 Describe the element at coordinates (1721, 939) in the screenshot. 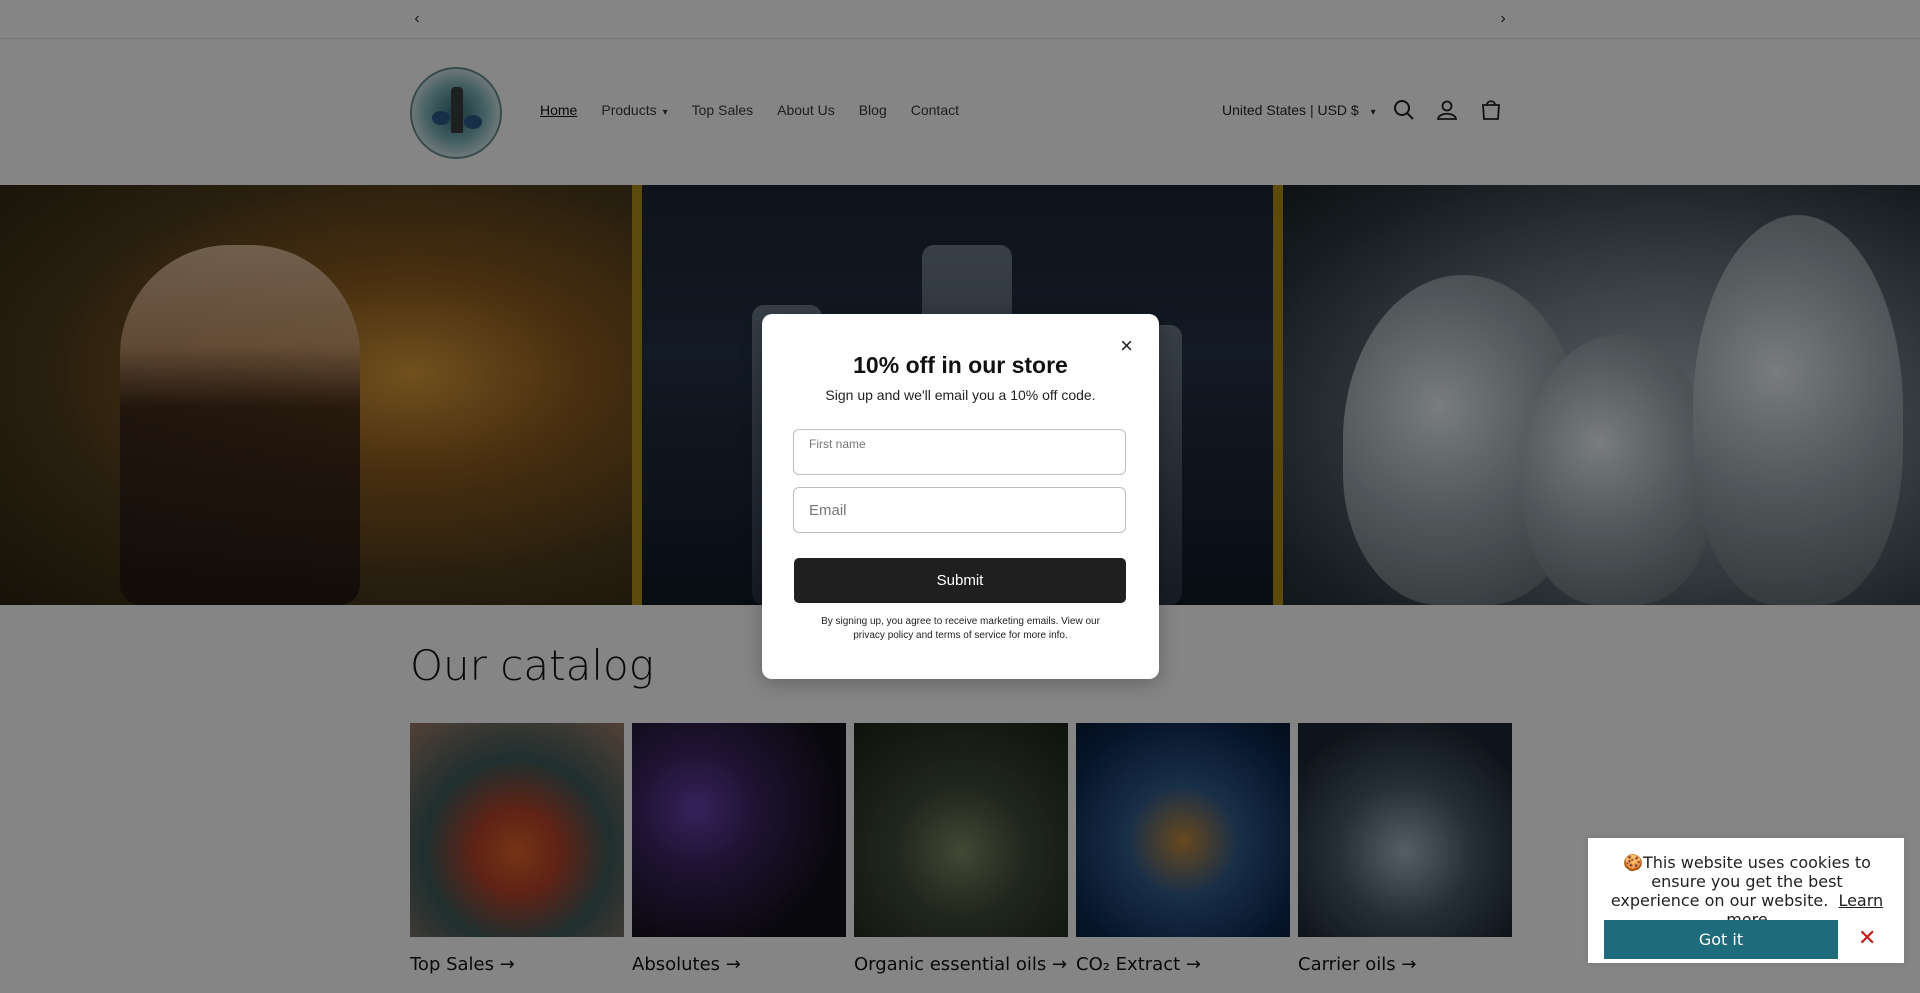

I see `accept-cookies-button: Got it` at that location.